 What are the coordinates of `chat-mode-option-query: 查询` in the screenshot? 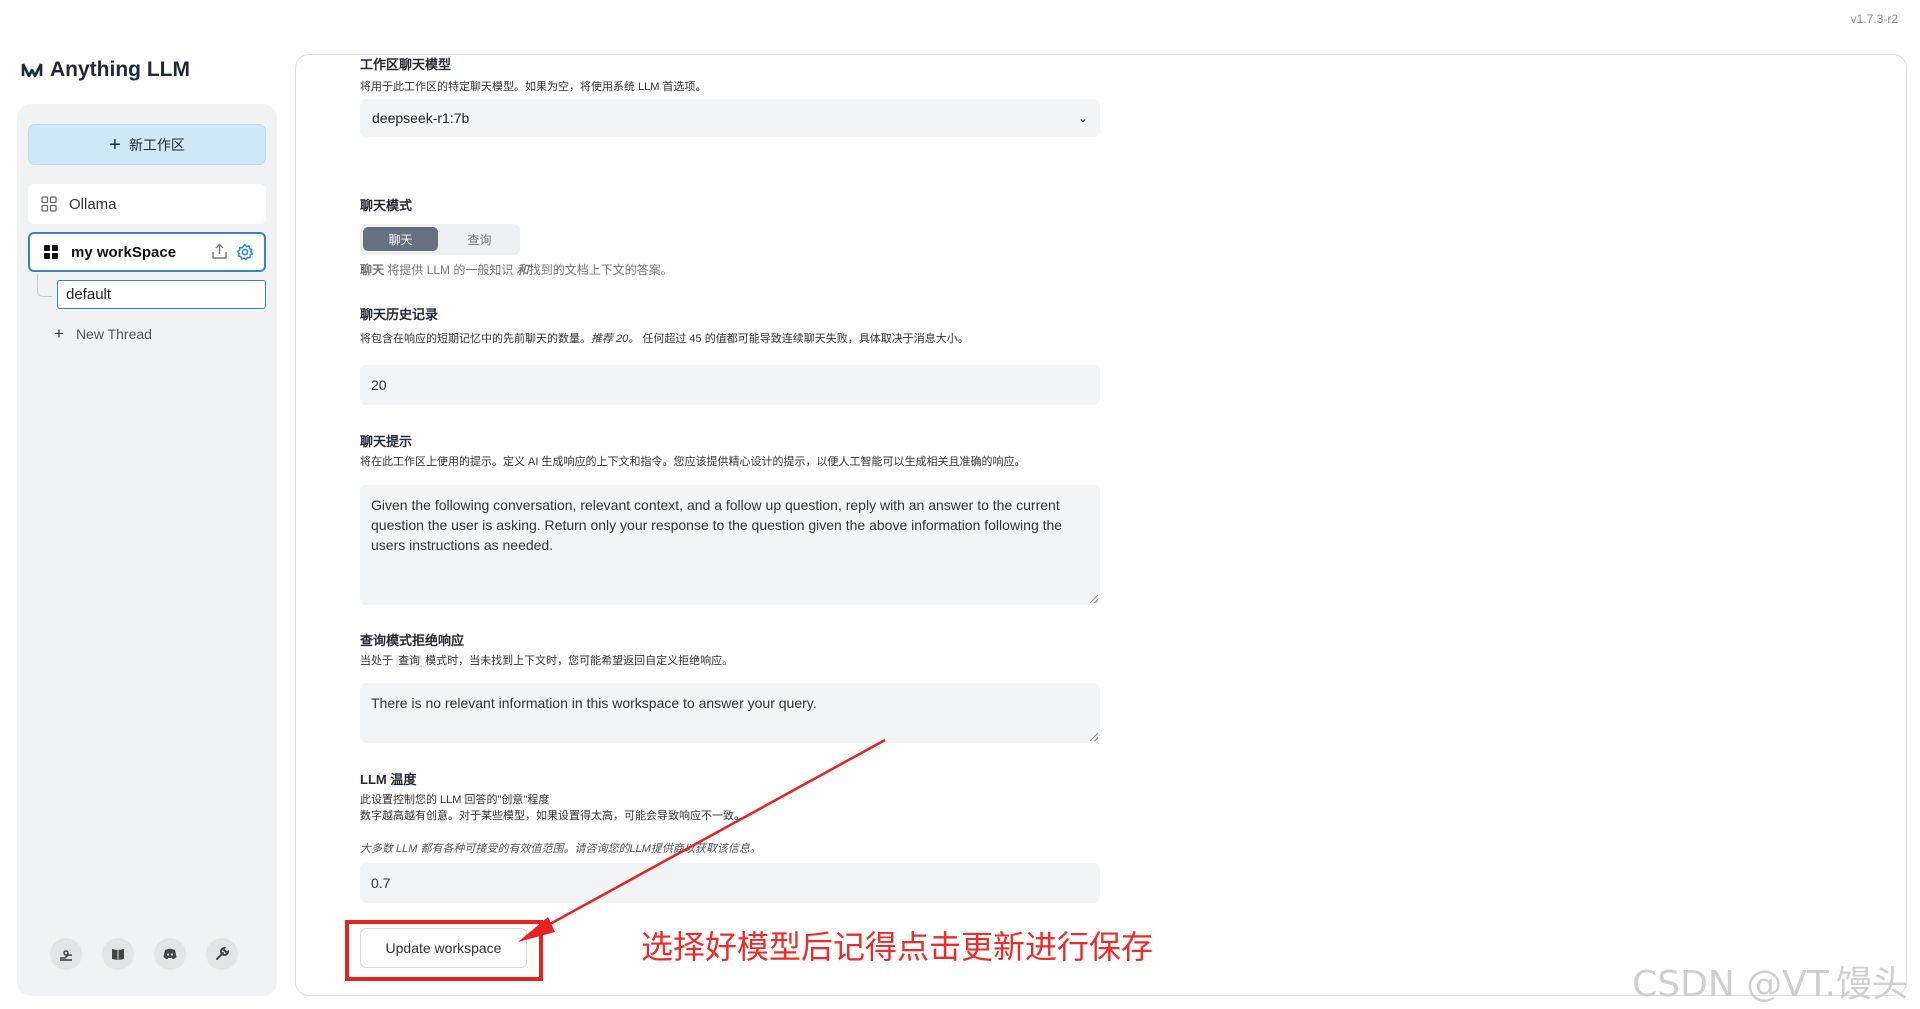 It's located at (479, 239).